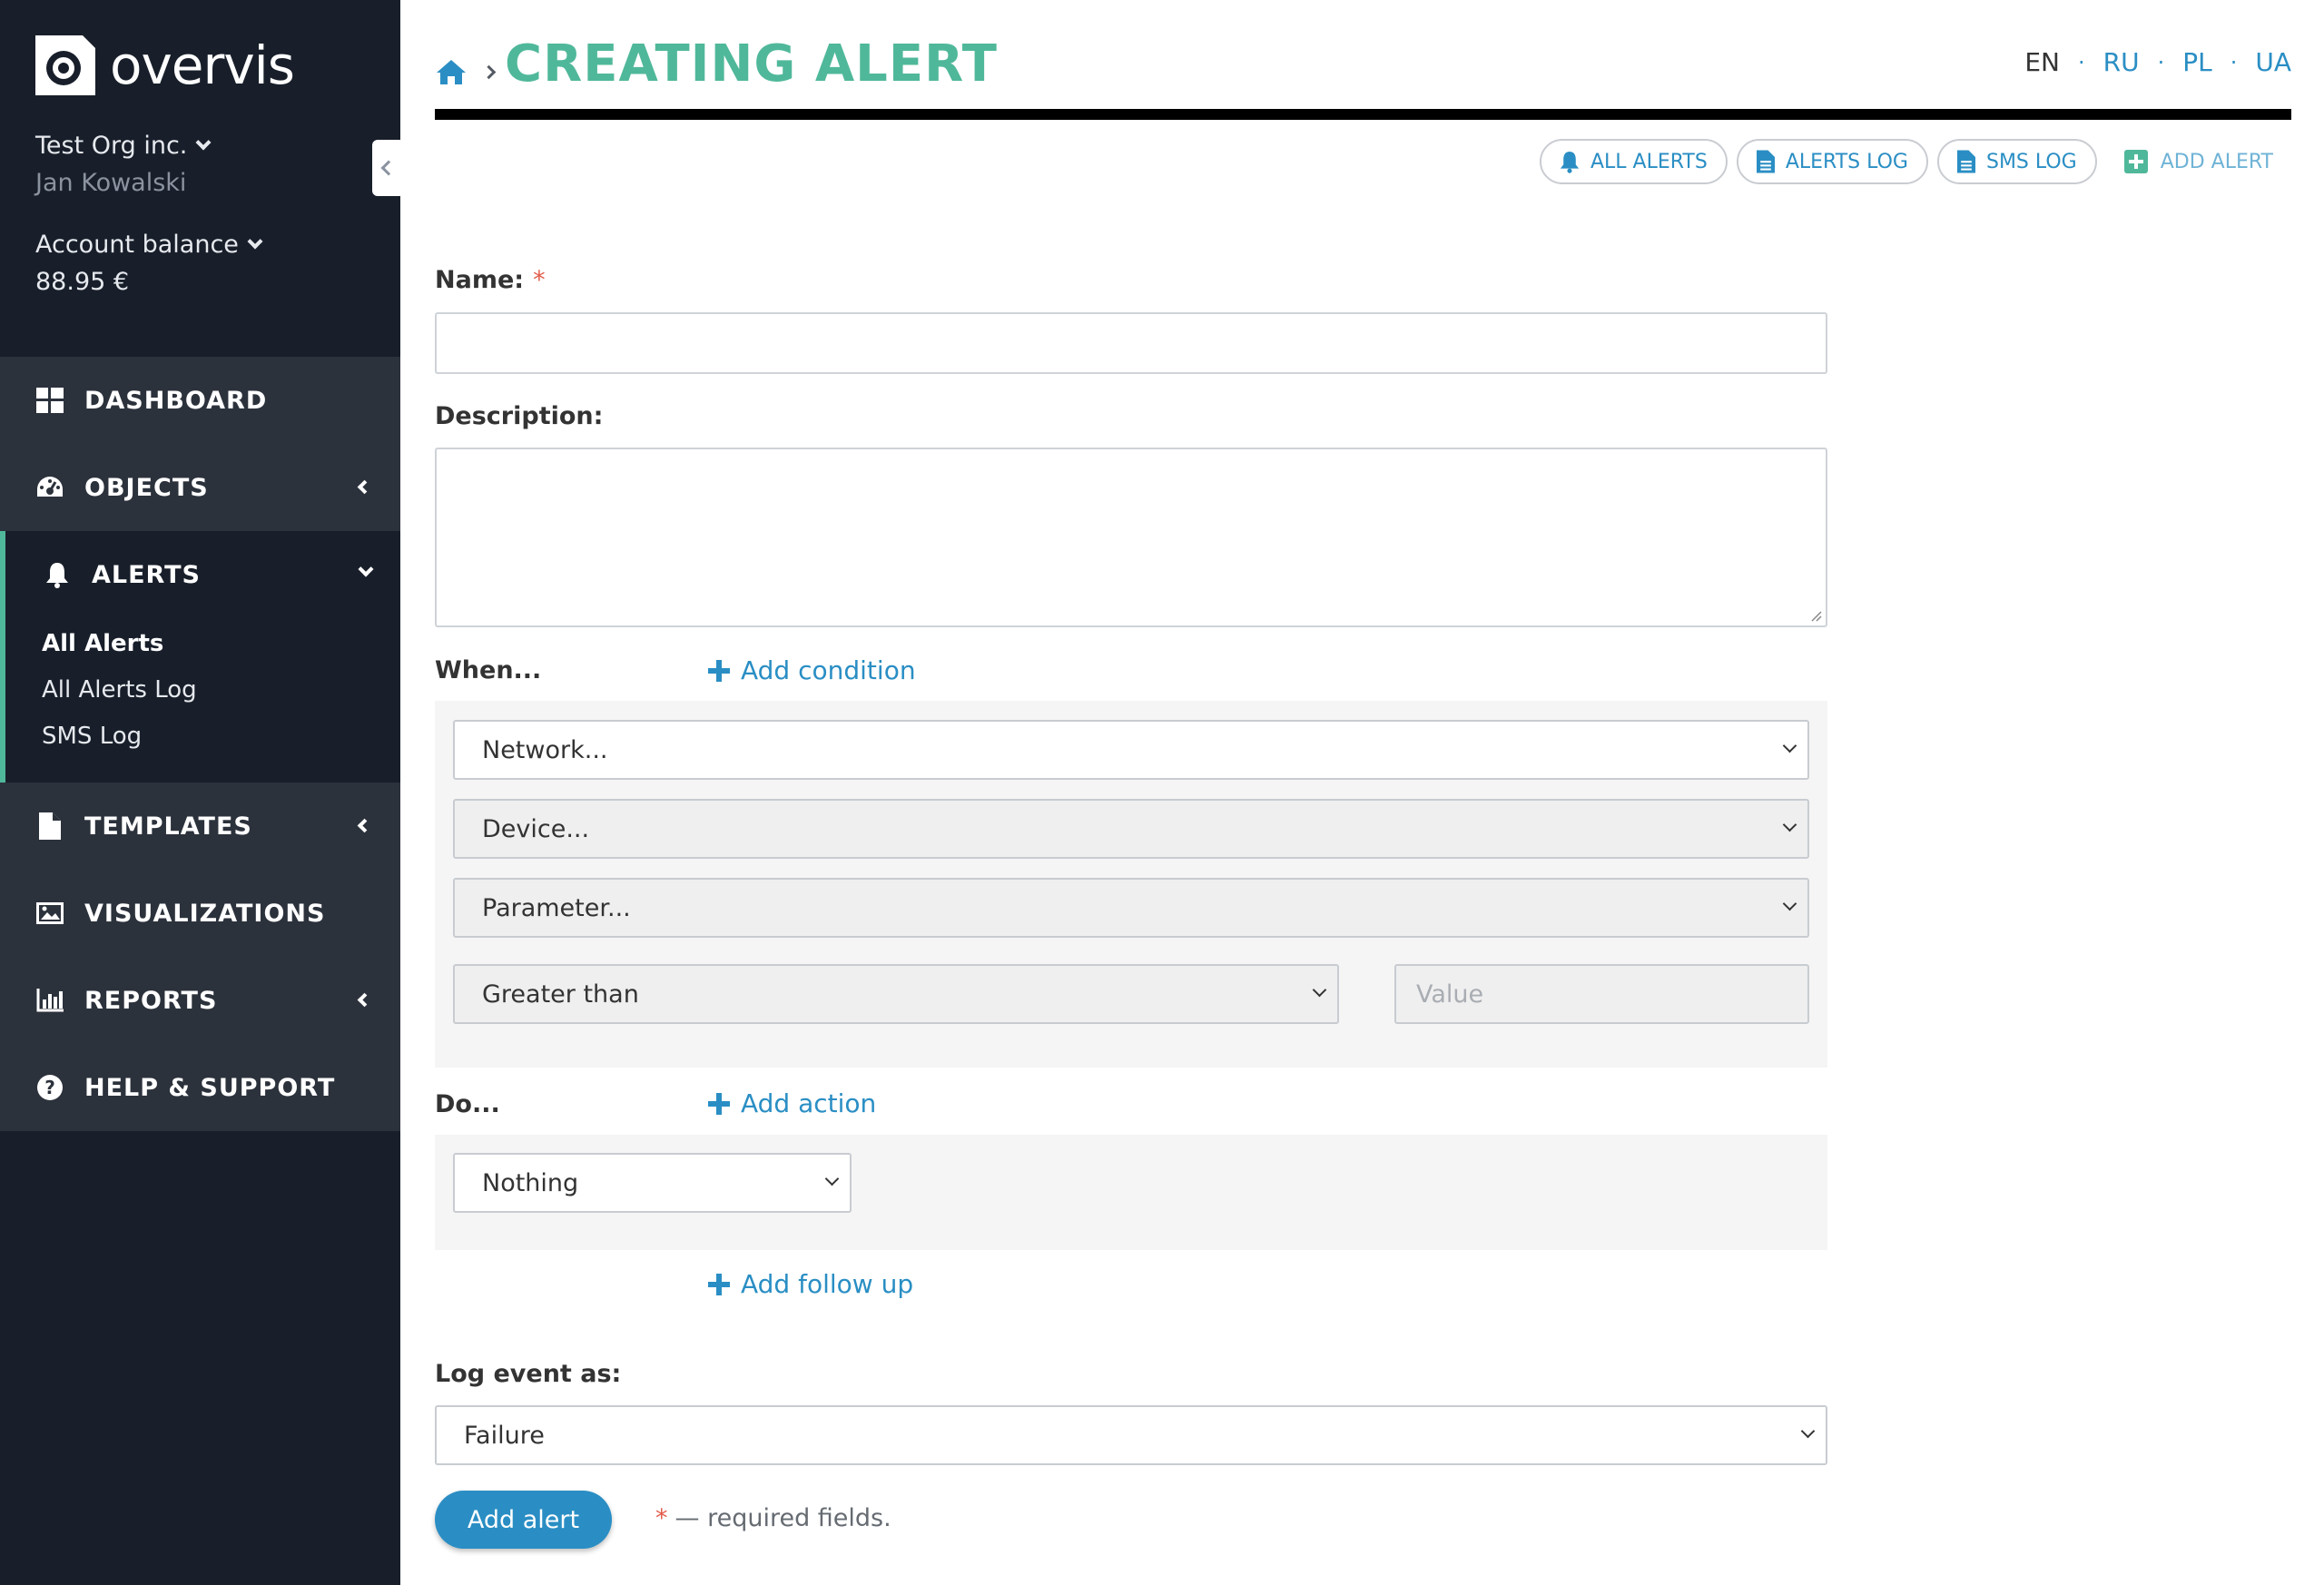 The height and width of the screenshot is (1585, 2324). I want to click on add-condition-link: Add condition, so click(812, 670).